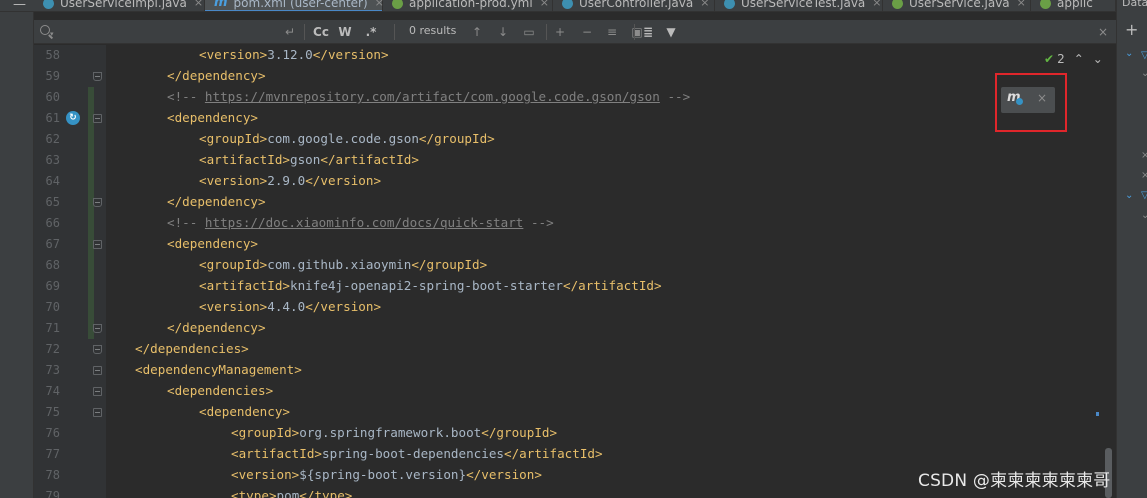  What do you see at coordinates (575, 118) in the screenshot?
I see `code-line: 61 ↻ <dependency>` at bounding box center [575, 118].